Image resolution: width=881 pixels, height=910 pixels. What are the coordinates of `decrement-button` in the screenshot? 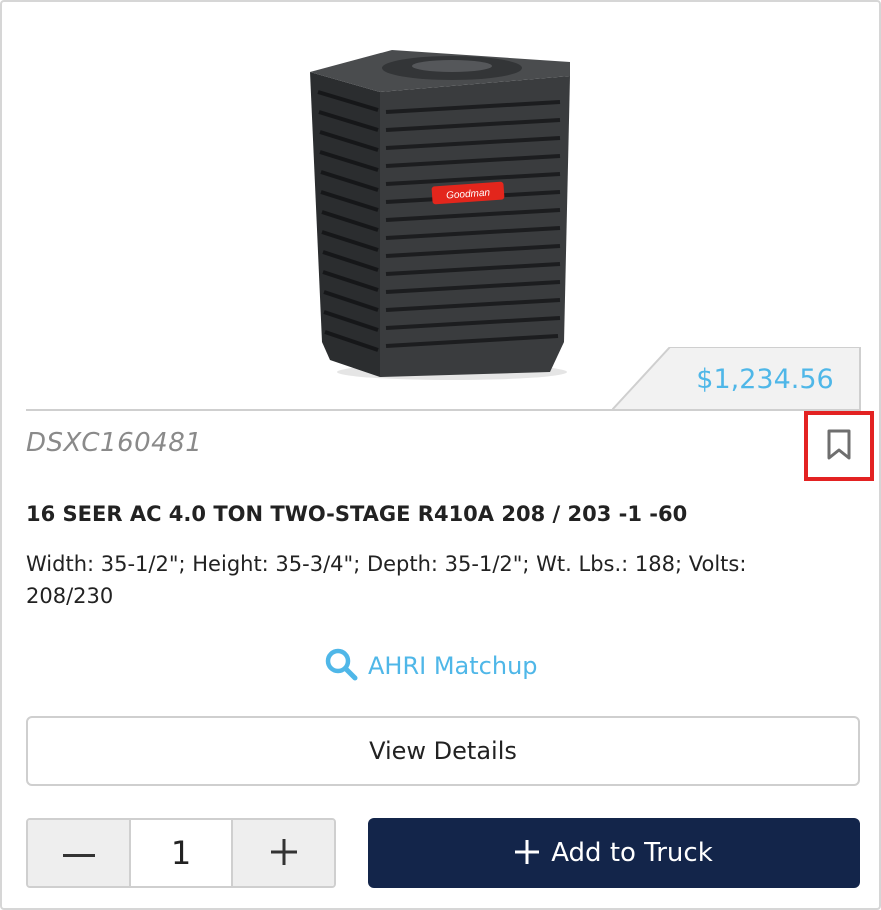 It's located at (78, 853).